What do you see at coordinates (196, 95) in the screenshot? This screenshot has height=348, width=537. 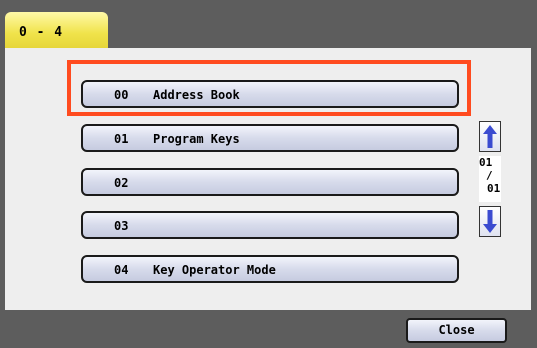 I see `item-label: Address Book` at bounding box center [196, 95].